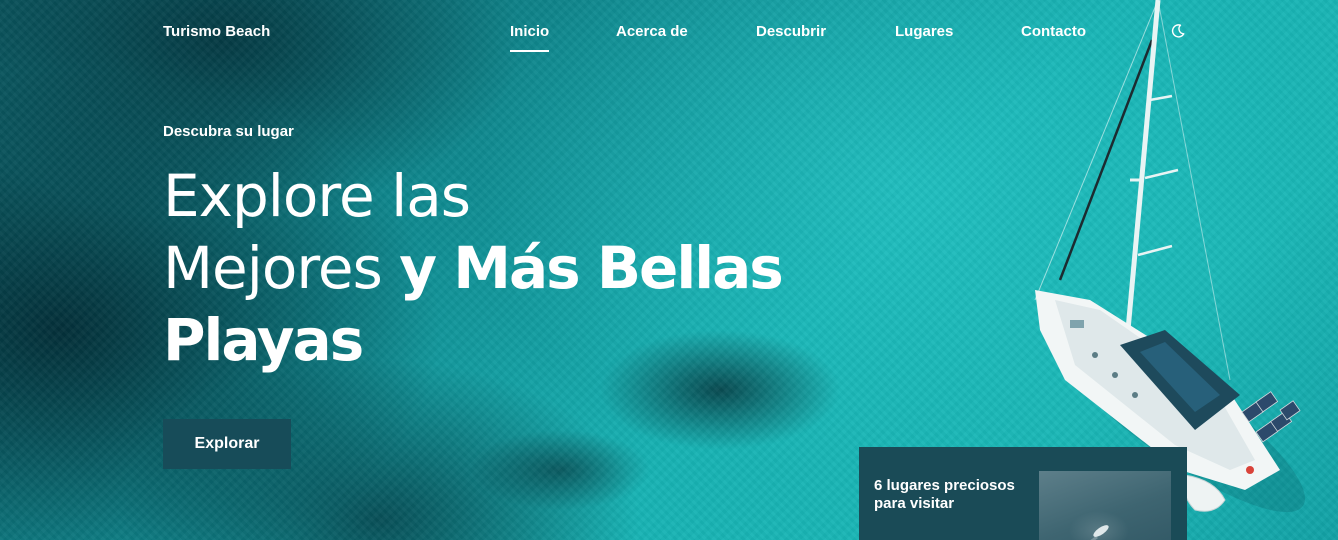  What do you see at coordinates (228, 131) in the screenshot?
I see `hero-subtitle: Descubra su lugar` at bounding box center [228, 131].